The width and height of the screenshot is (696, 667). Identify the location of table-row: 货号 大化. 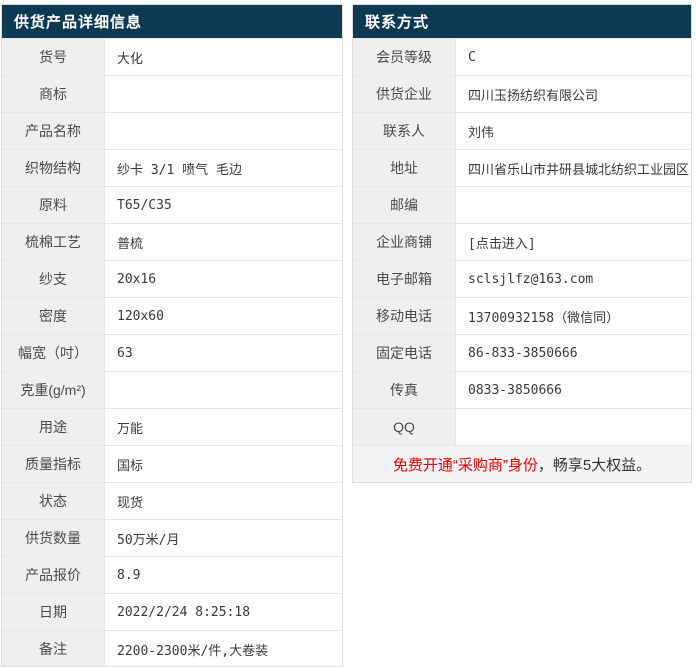
(172, 56).